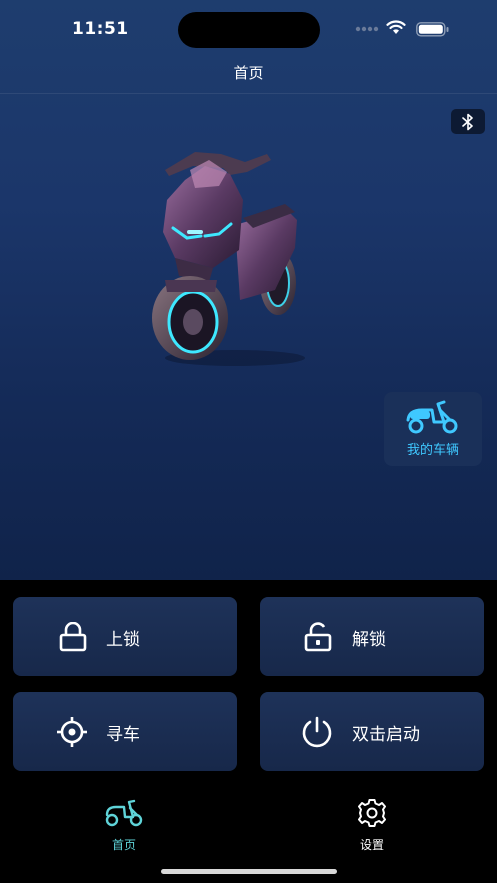  Describe the element at coordinates (386, 735) in the screenshot. I see `start-label: 双击启动` at that location.